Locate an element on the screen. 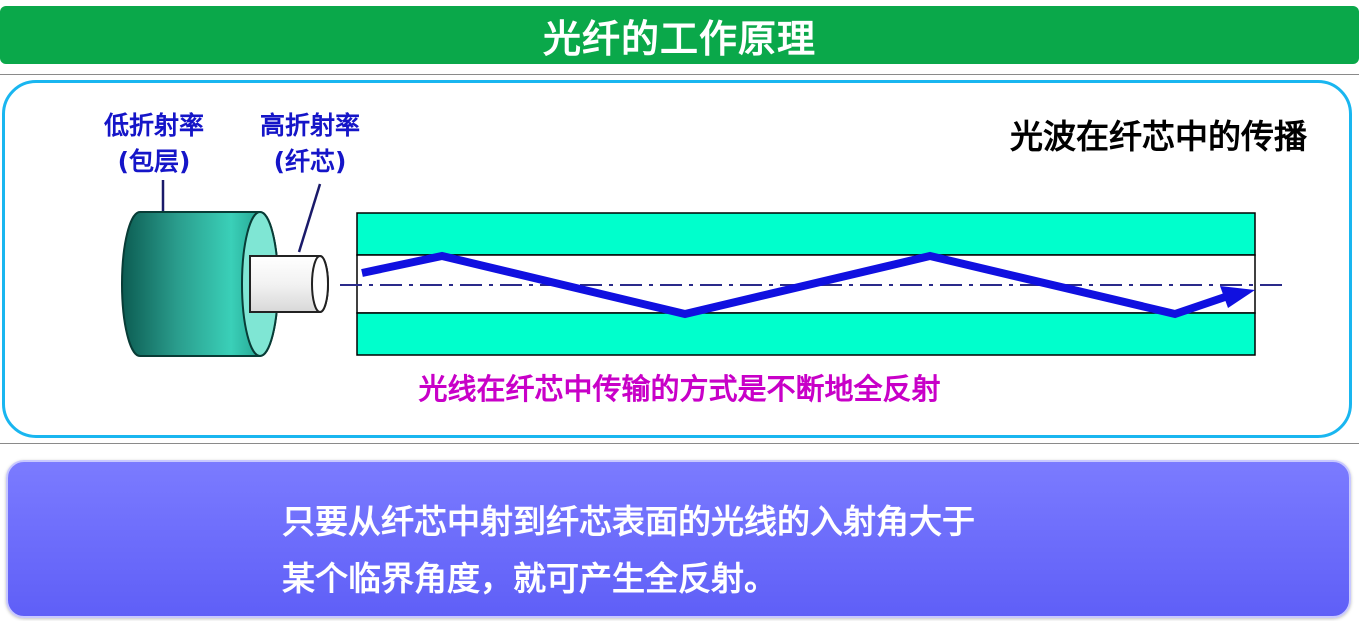 The width and height of the screenshot is (1359, 621). explanation-line-1: 只要从纤芯中射到纤芯表面的光线的入射角大于 is located at coordinates (628, 521).